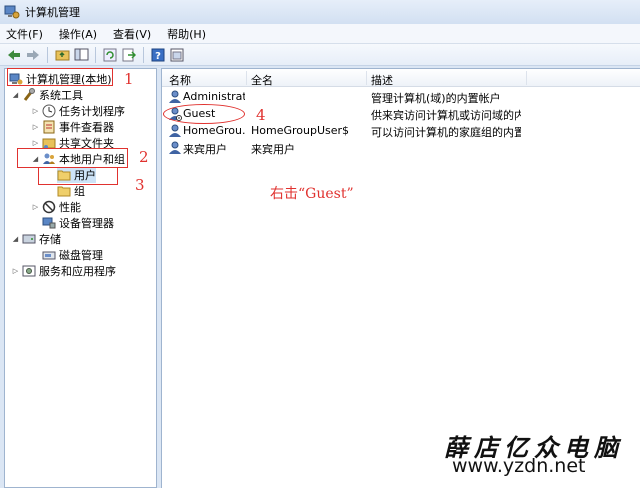 The width and height of the screenshot is (640, 488). What do you see at coordinates (132, 34) in the screenshot?
I see `menu-view: 查看(V)` at bounding box center [132, 34].